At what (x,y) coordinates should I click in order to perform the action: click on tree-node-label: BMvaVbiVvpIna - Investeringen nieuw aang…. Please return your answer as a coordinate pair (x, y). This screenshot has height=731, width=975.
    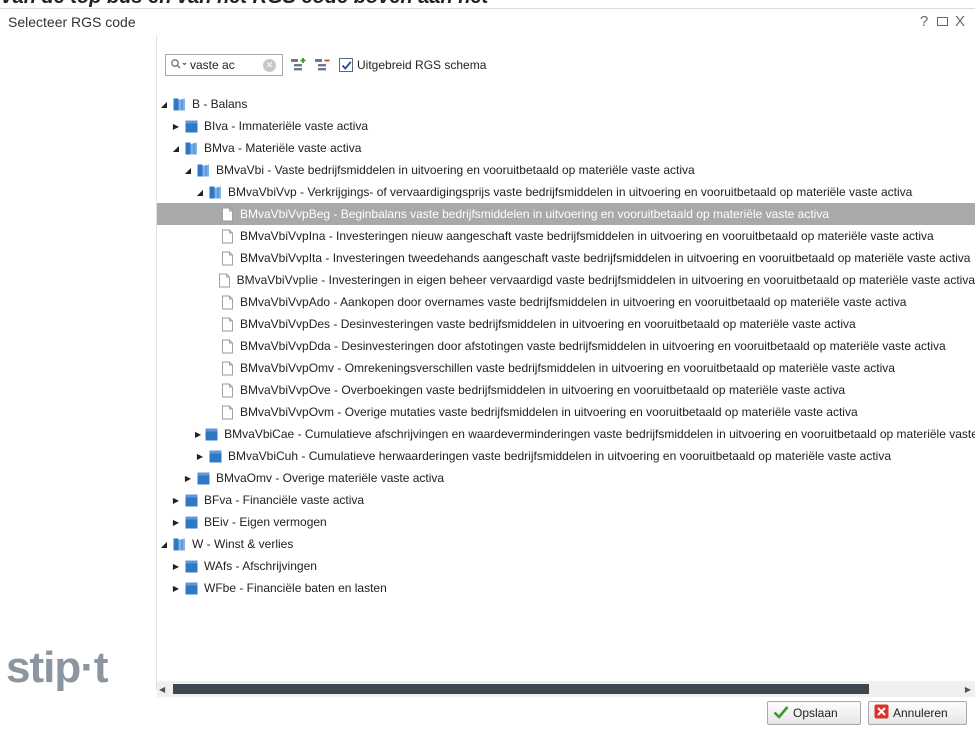
    Looking at the image, I should click on (587, 236).